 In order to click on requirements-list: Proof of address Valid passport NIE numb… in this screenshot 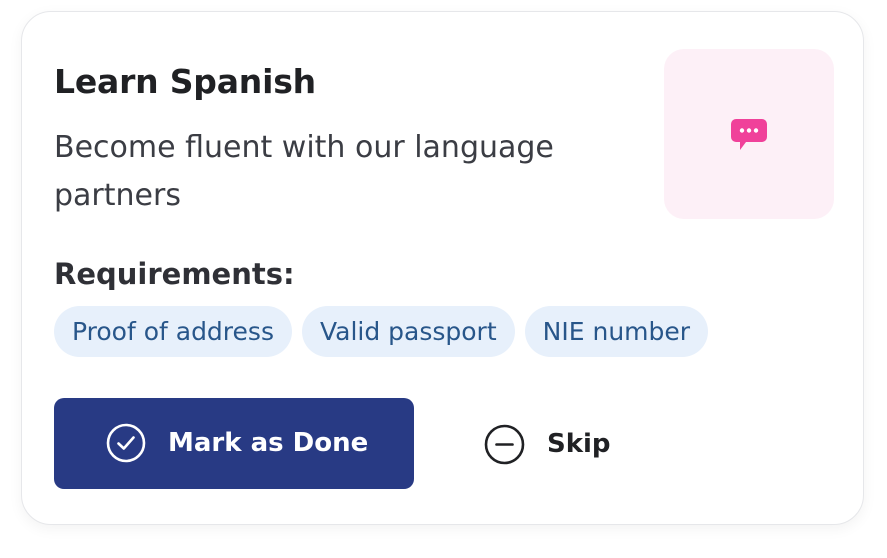, I will do `click(381, 331)`.